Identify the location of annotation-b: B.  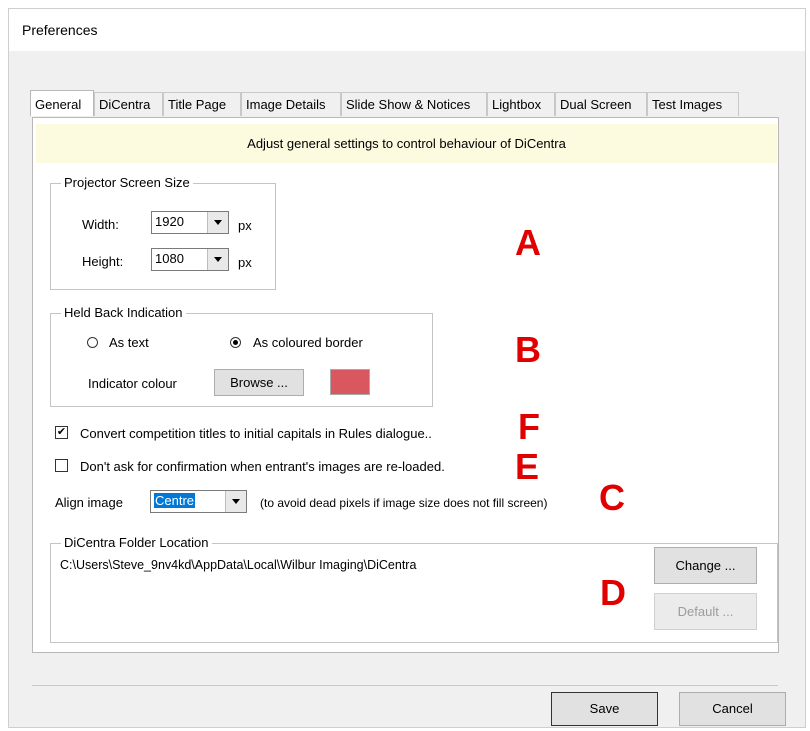
(528, 349).